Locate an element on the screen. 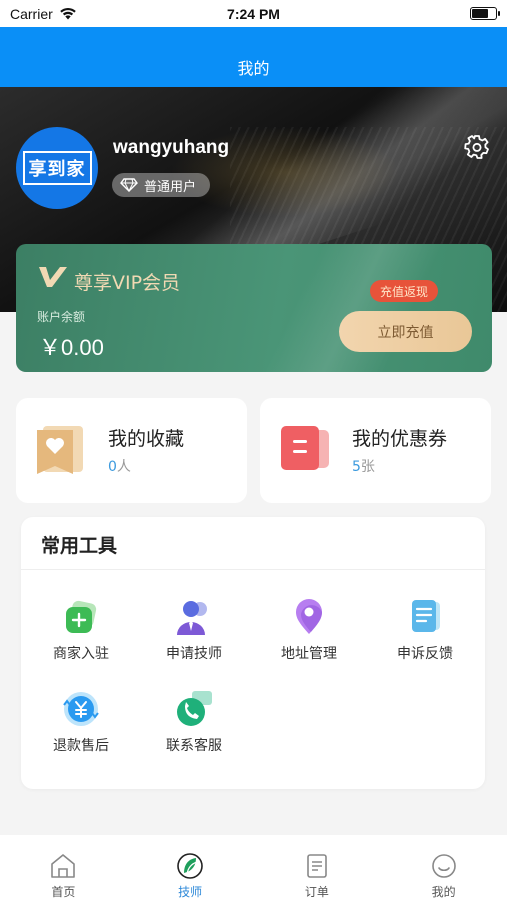  tab-technician: 技师 is located at coordinates (190, 867).